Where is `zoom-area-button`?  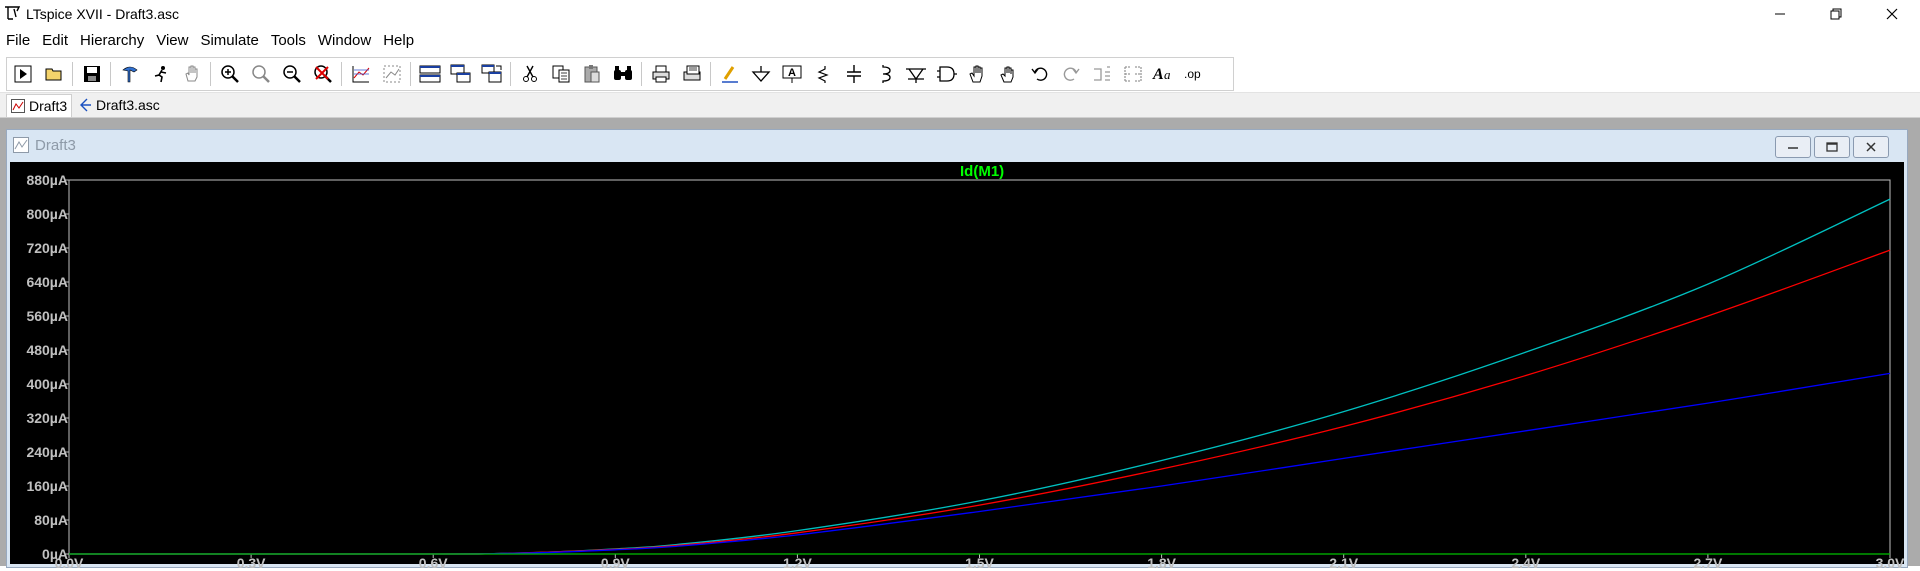
zoom-area-button is located at coordinates (260, 74).